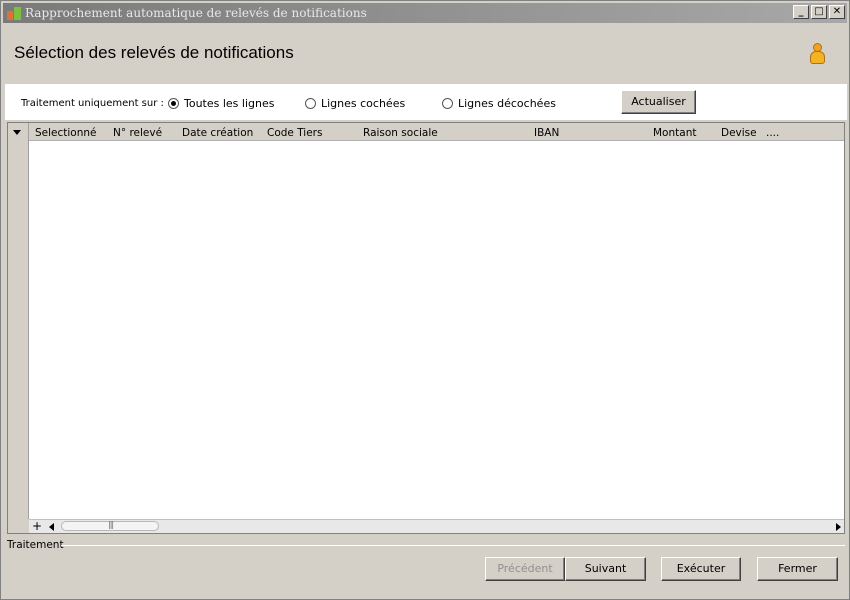 This screenshot has width=850, height=600. I want to click on horizontal-scrollbar: + |||, so click(436, 526).